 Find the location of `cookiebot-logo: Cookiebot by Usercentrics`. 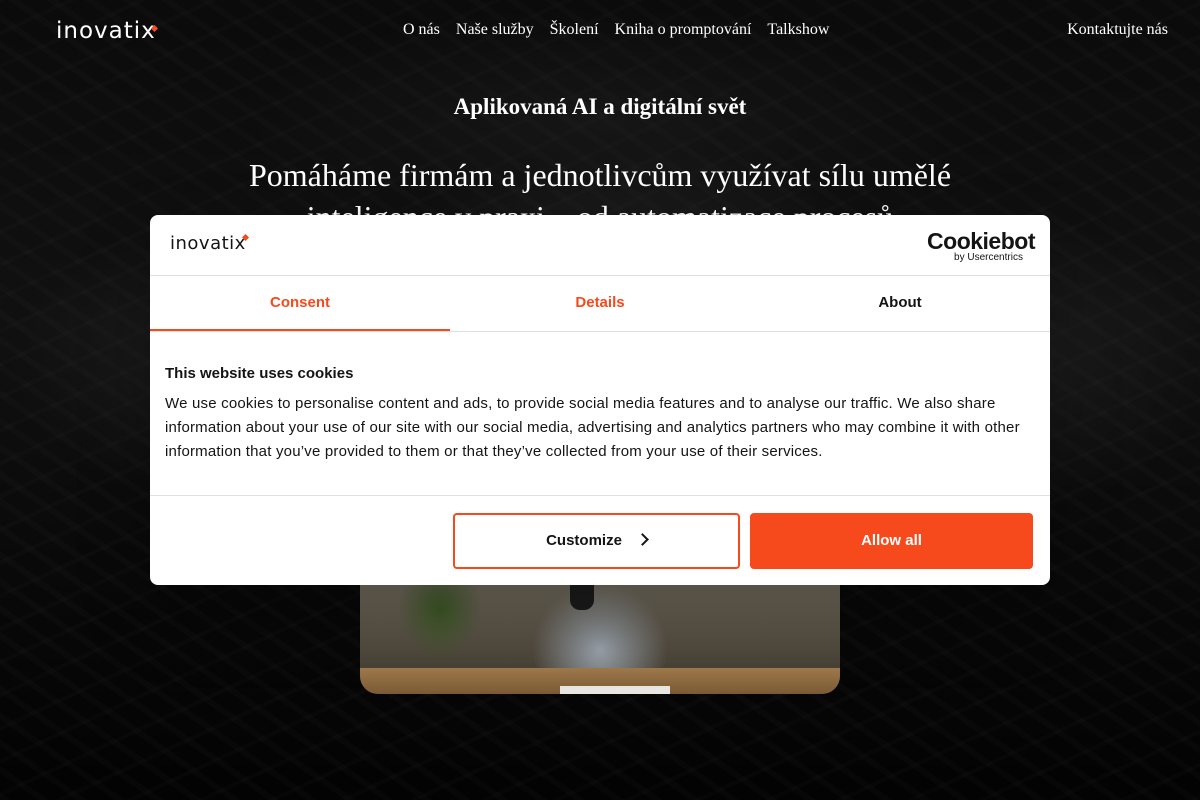

cookiebot-logo: Cookiebot by Usercentrics is located at coordinates (981, 246).